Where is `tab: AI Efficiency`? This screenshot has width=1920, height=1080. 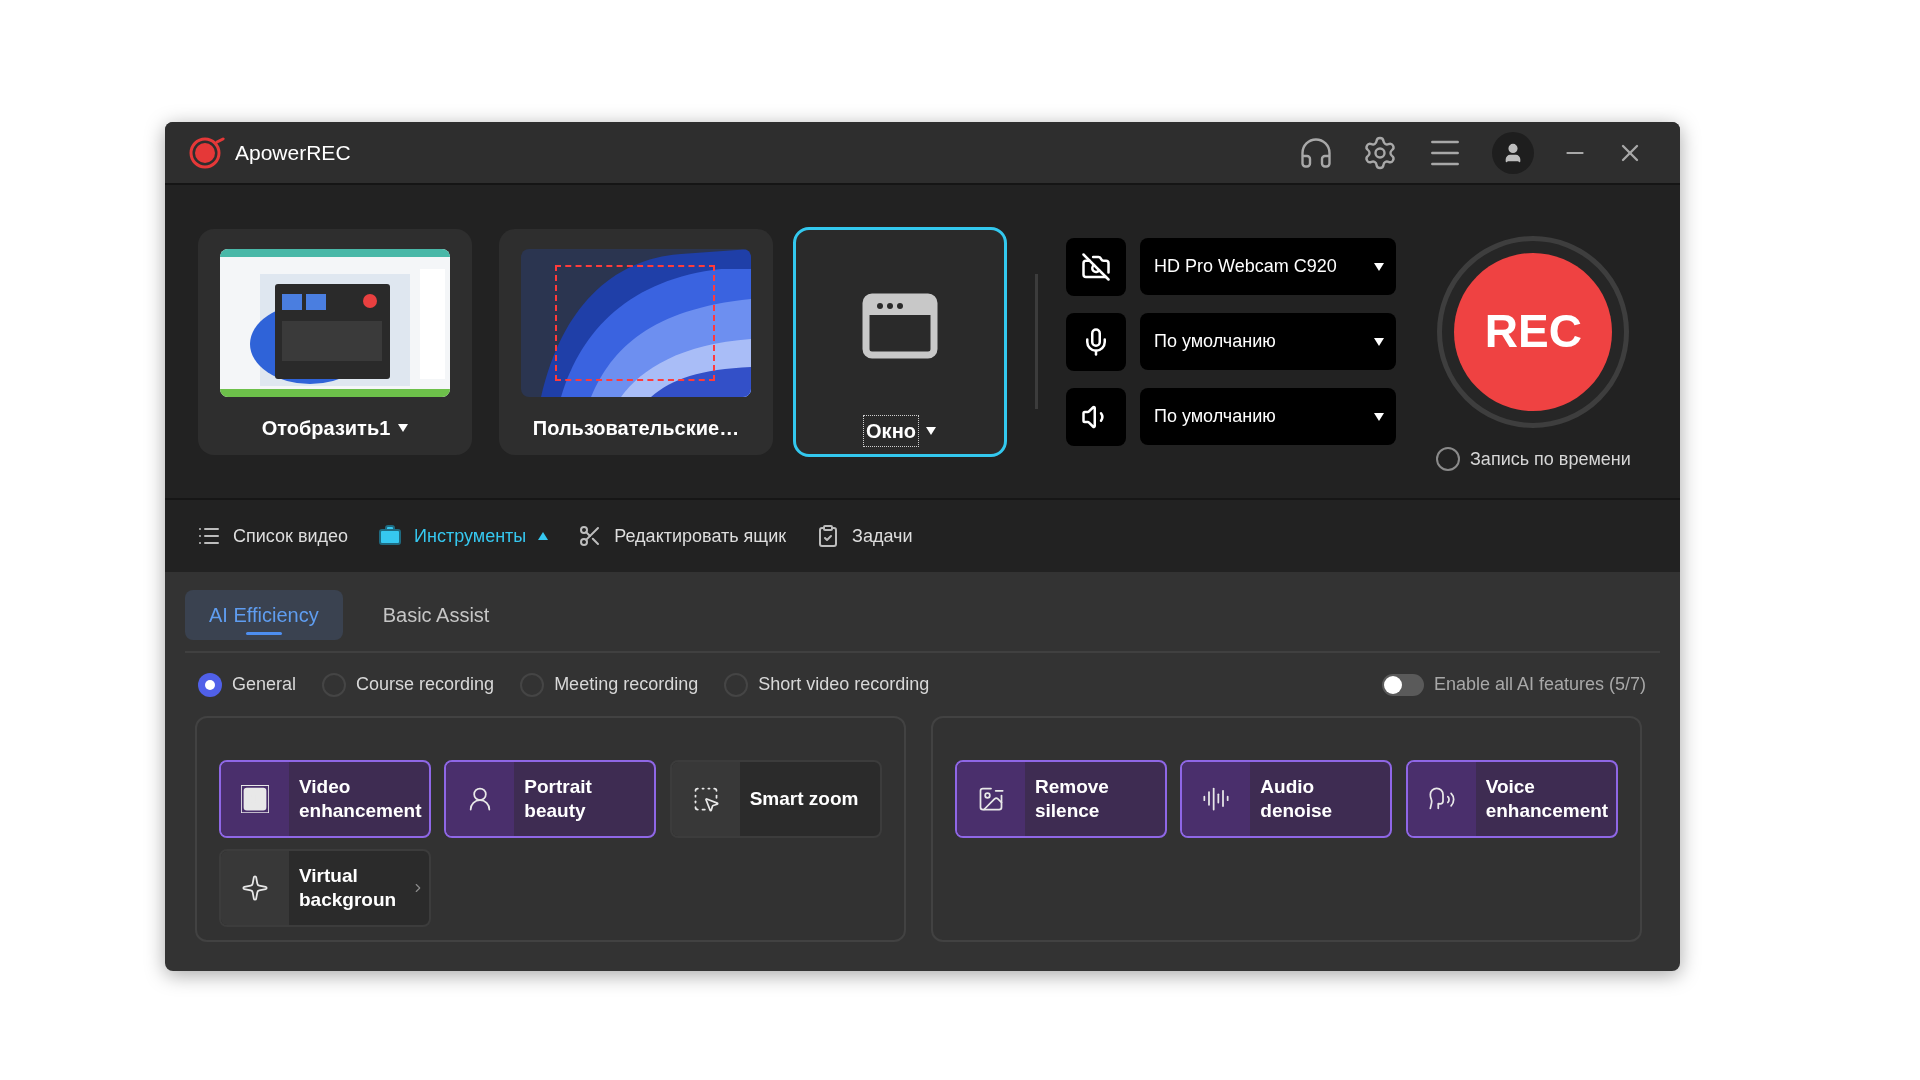 tab: AI Efficiency is located at coordinates (264, 615).